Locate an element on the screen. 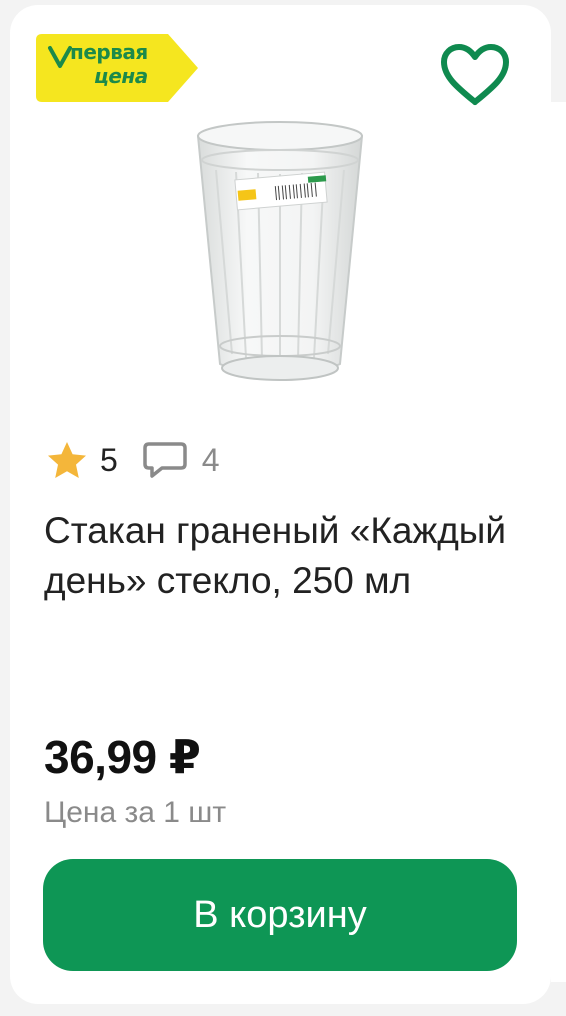 This screenshot has height=1016, width=566. rating-value: 5 is located at coordinates (109, 459).